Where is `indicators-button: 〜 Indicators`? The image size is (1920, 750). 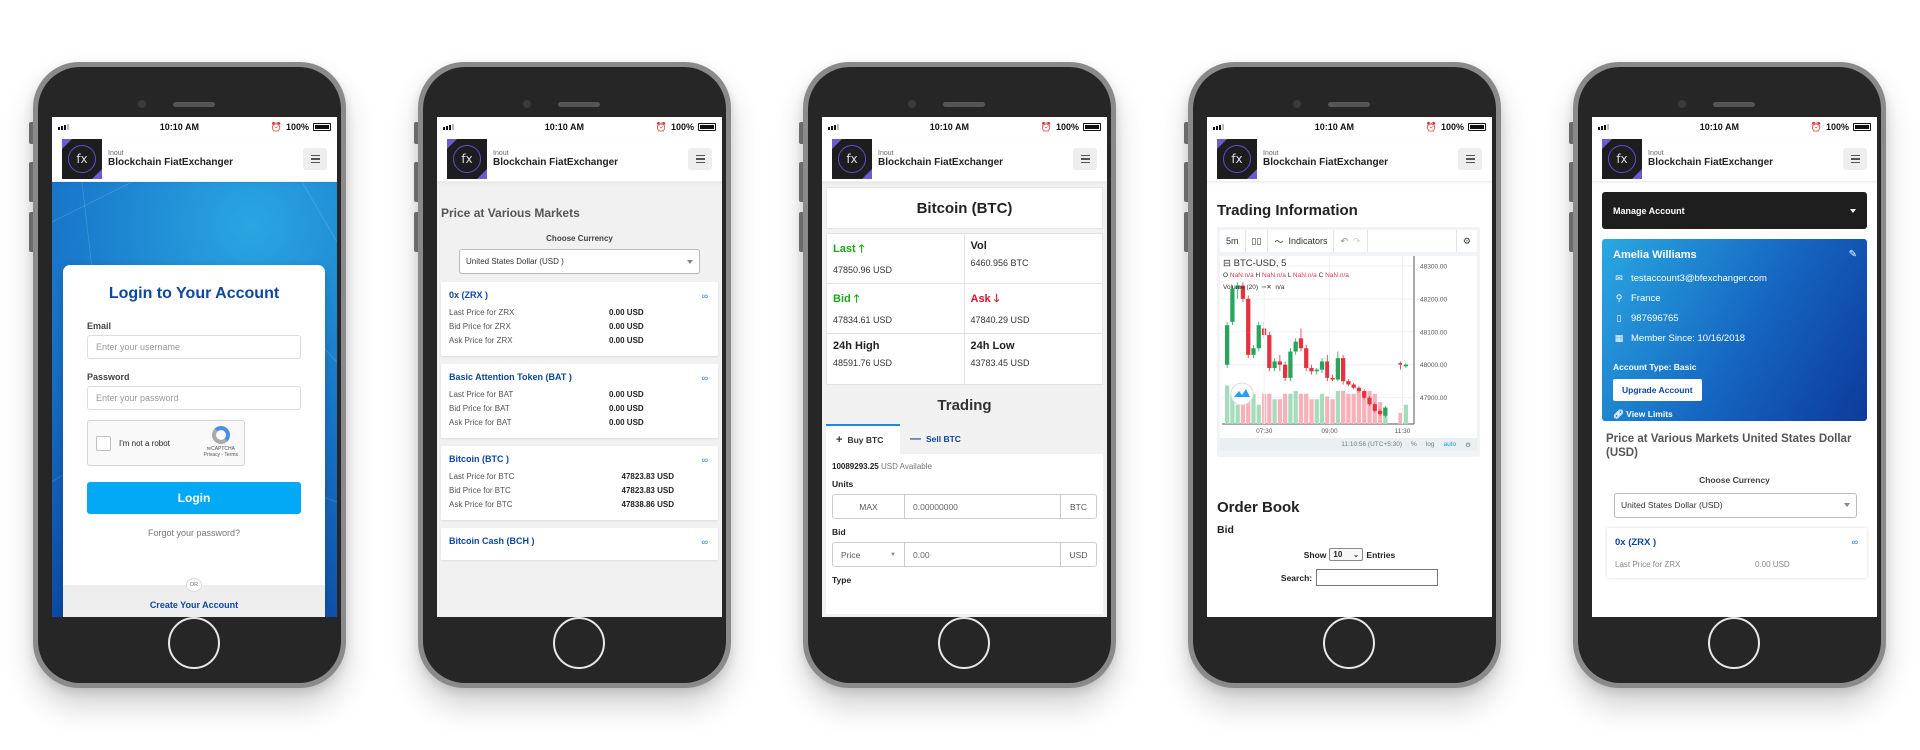 indicators-button: 〜 Indicators is located at coordinates (1301, 241).